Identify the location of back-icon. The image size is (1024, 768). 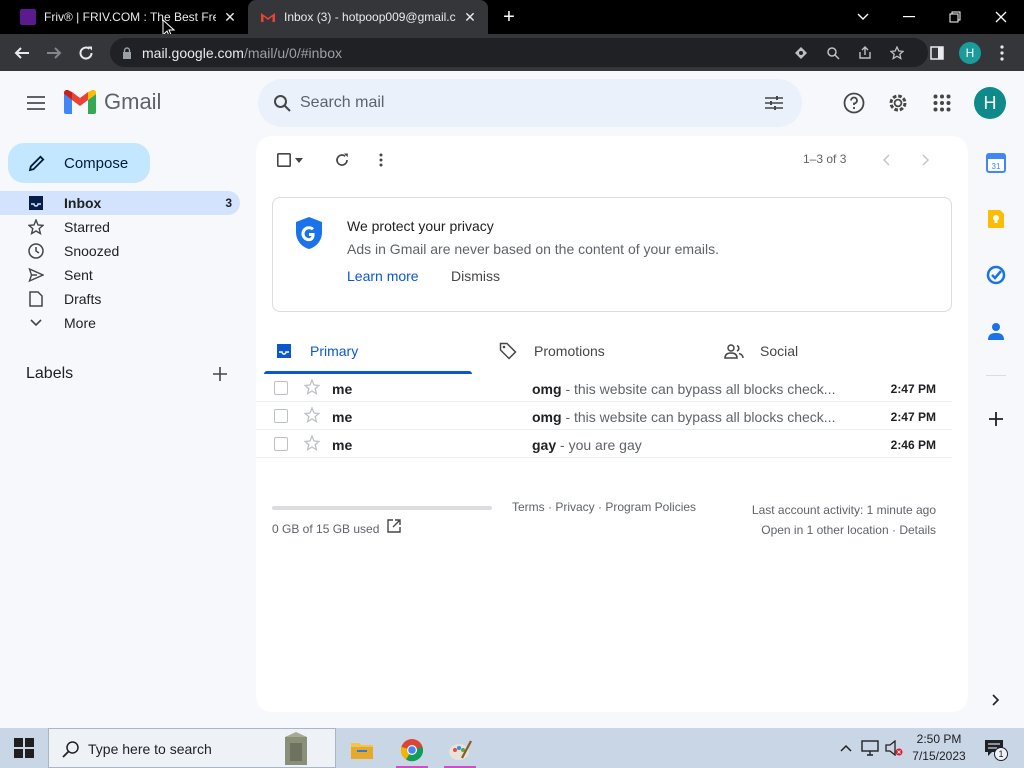
(22, 53).